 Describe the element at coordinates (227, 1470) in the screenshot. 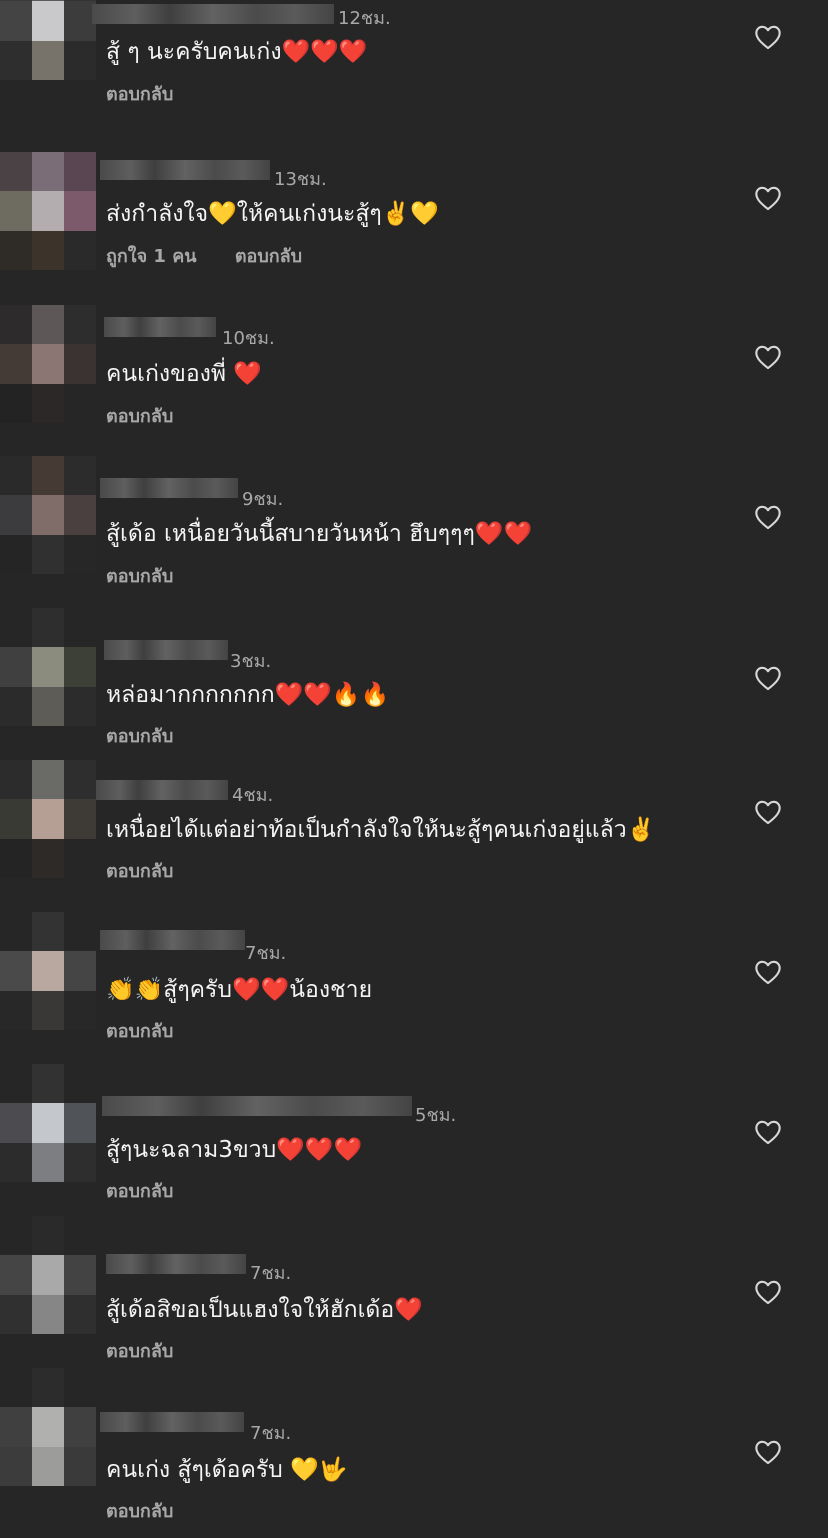

I see `comment-text: คนเก่ง สู้ๆเด้อครับ 💛🤟` at that location.